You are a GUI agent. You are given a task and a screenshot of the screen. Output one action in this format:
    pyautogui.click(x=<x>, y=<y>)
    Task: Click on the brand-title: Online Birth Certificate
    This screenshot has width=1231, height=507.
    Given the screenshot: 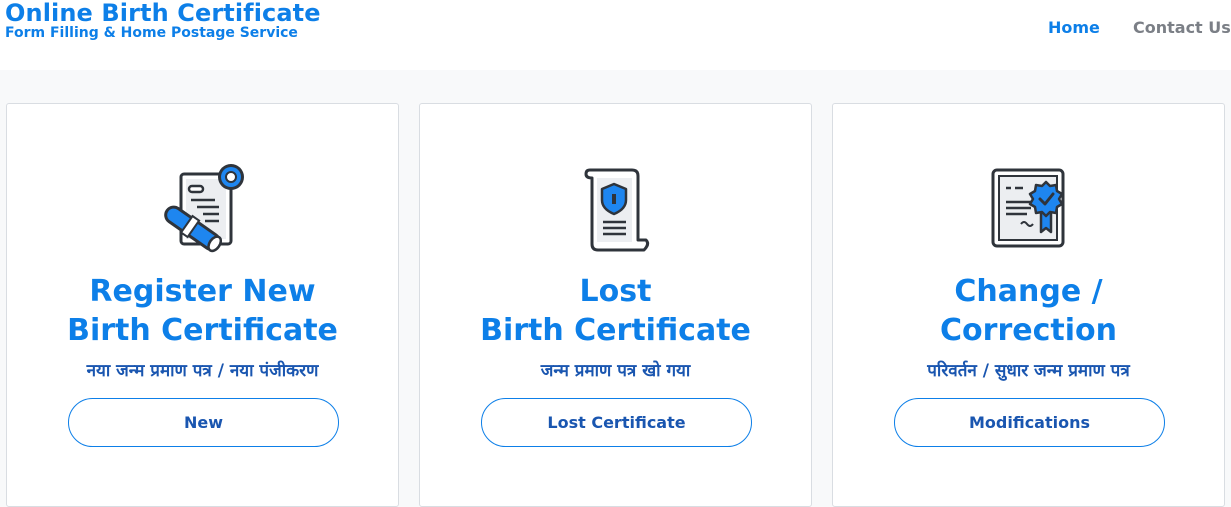 What is the action you would take?
    pyautogui.click(x=163, y=13)
    